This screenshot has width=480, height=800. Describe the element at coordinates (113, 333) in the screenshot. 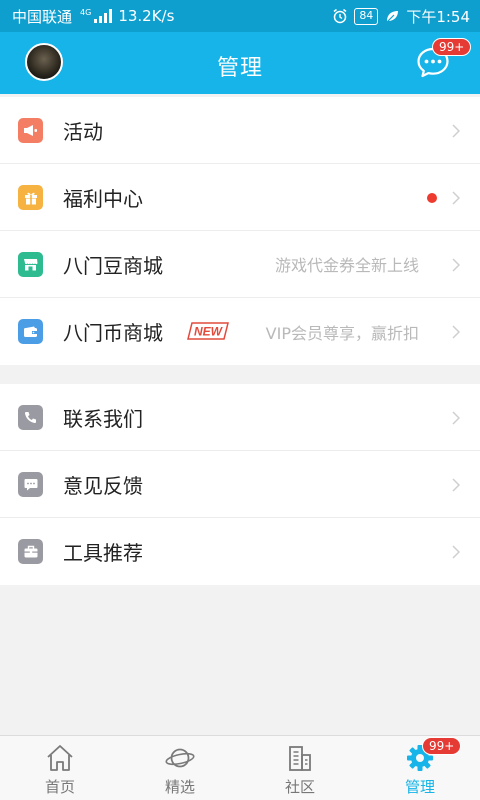

I see `menu-item-label: 八门币商城` at that location.